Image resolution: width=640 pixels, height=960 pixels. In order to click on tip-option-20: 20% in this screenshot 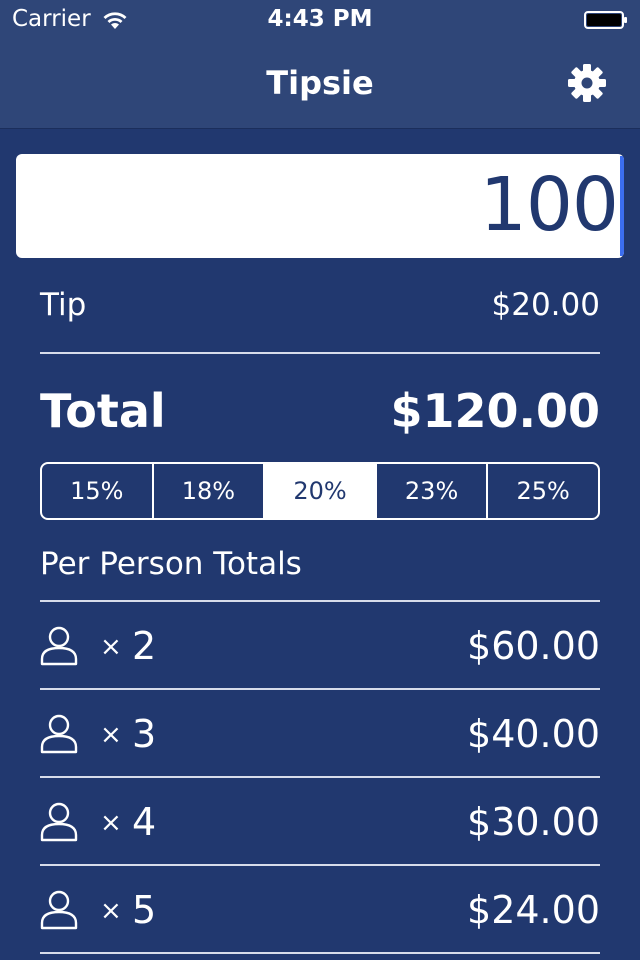, I will do `click(321, 491)`.